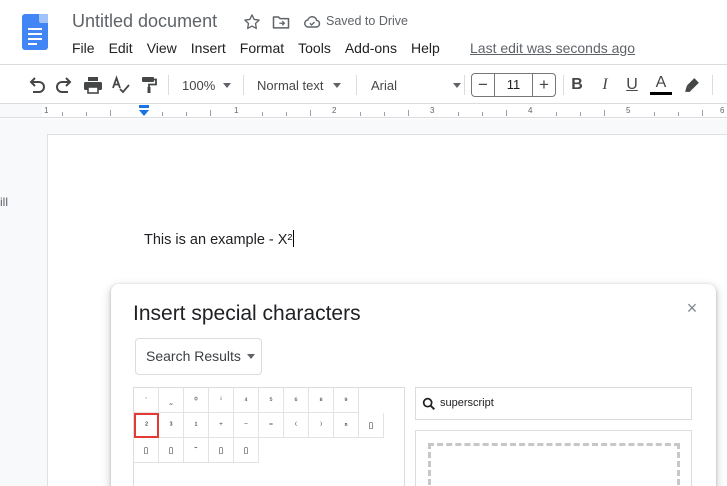 The height and width of the screenshot is (486, 727). I want to click on style-value: Normal text, so click(290, 85).